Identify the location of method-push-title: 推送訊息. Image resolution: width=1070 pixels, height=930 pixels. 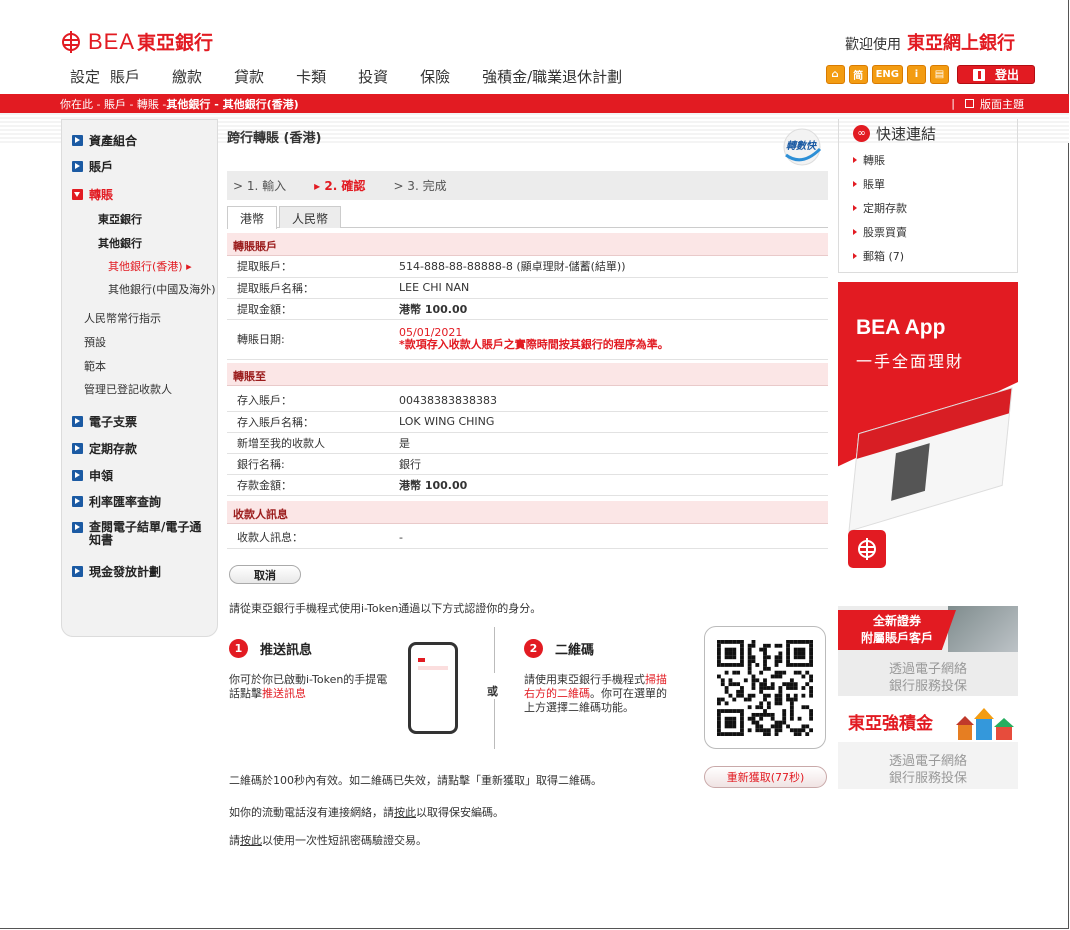
(286, 650).